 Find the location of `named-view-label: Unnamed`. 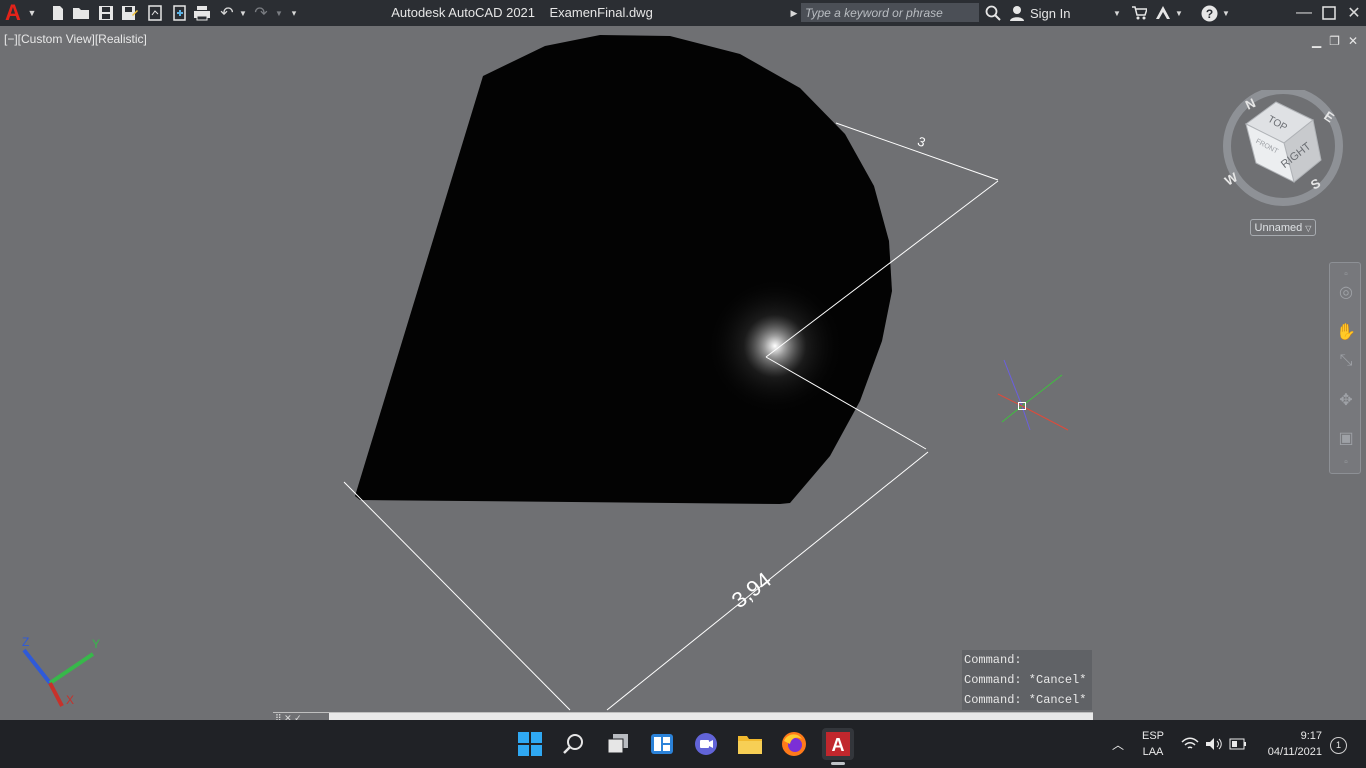

named-view-label: Unnamed is located at coordinates (1278, 228).